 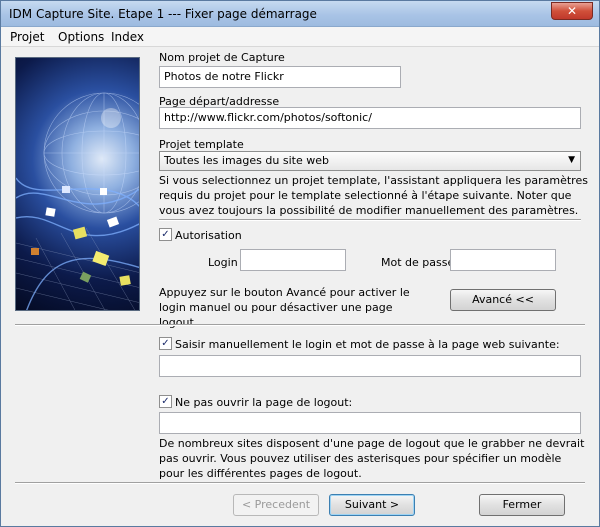 I want to click on login-input, so click(x=293, y=260).